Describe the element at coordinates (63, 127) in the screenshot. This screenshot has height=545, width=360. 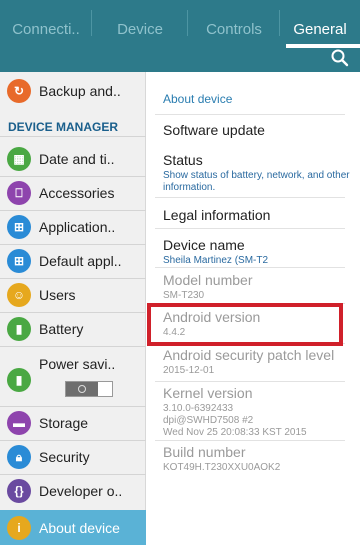
I see `section-header: DEVICE MANAGER` at that location.